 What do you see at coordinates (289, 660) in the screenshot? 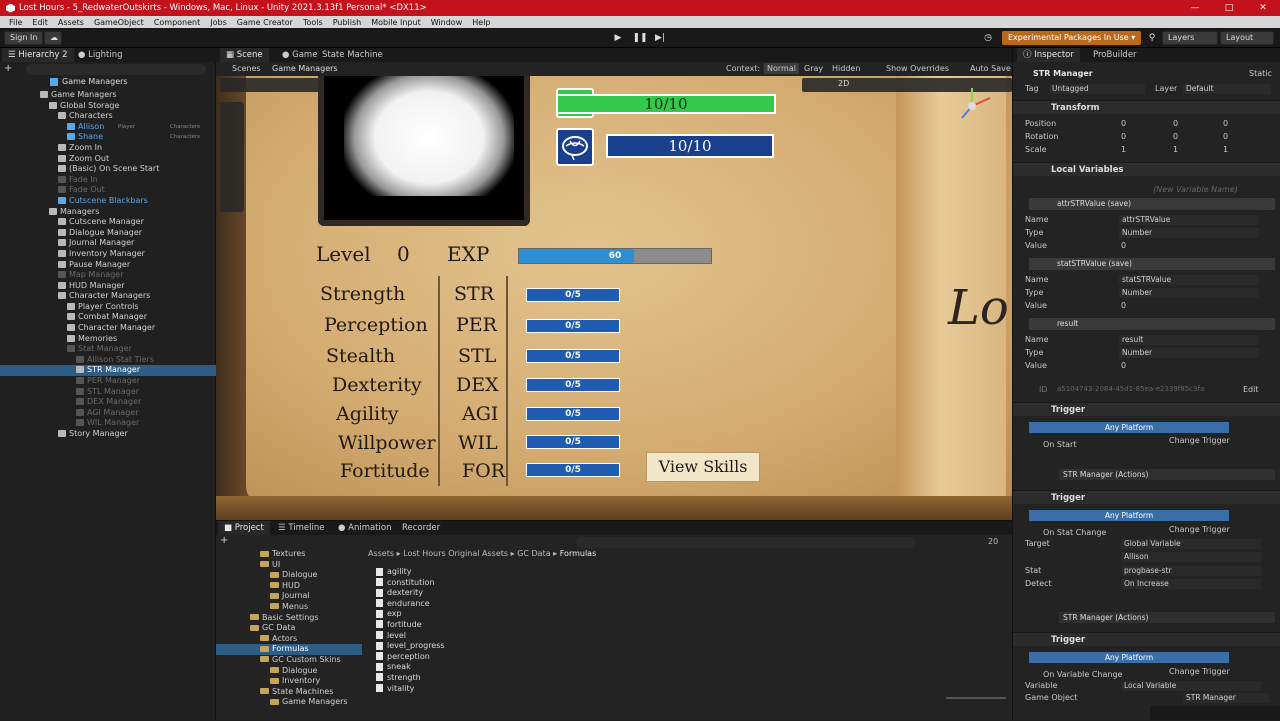
I see `project-folder: GC Custom Skins` at bounding box center [289, 660].